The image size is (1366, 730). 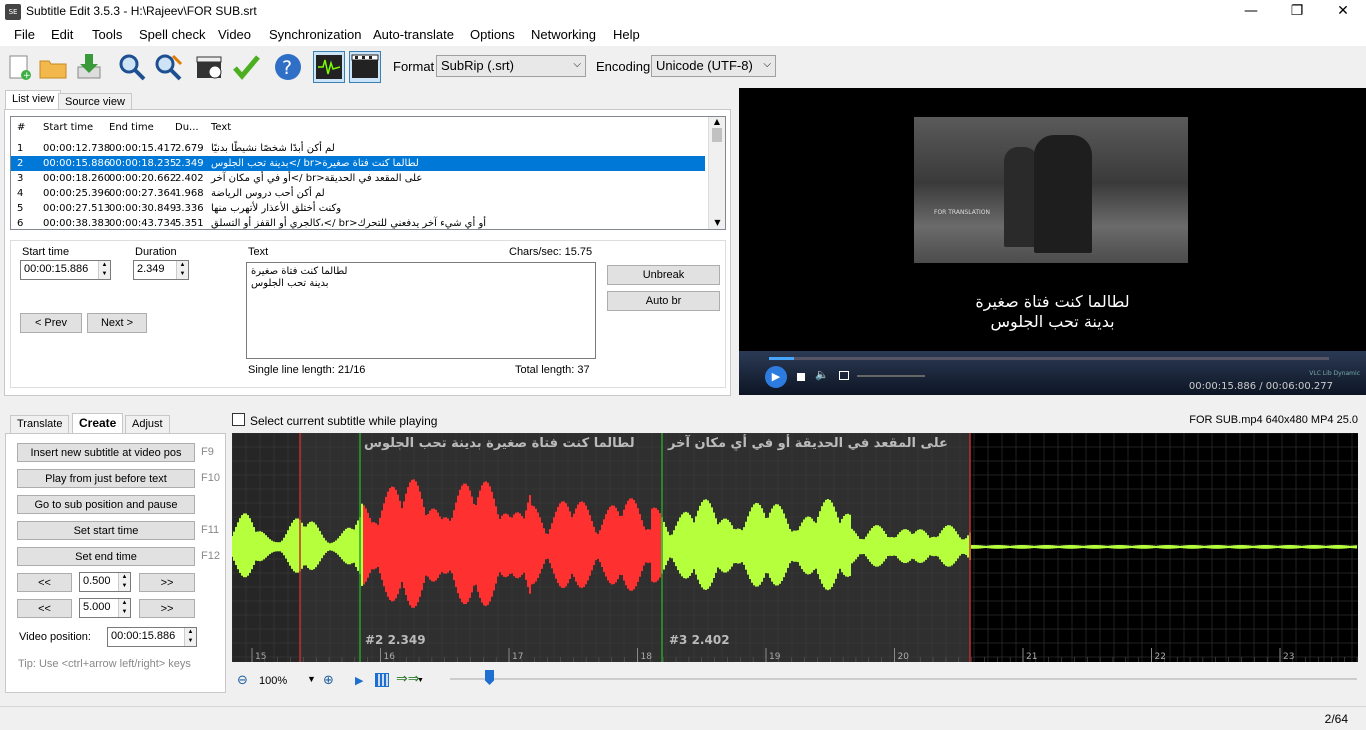 I want to click on play-selection-icon: ▶, so click(x=359, y=680).